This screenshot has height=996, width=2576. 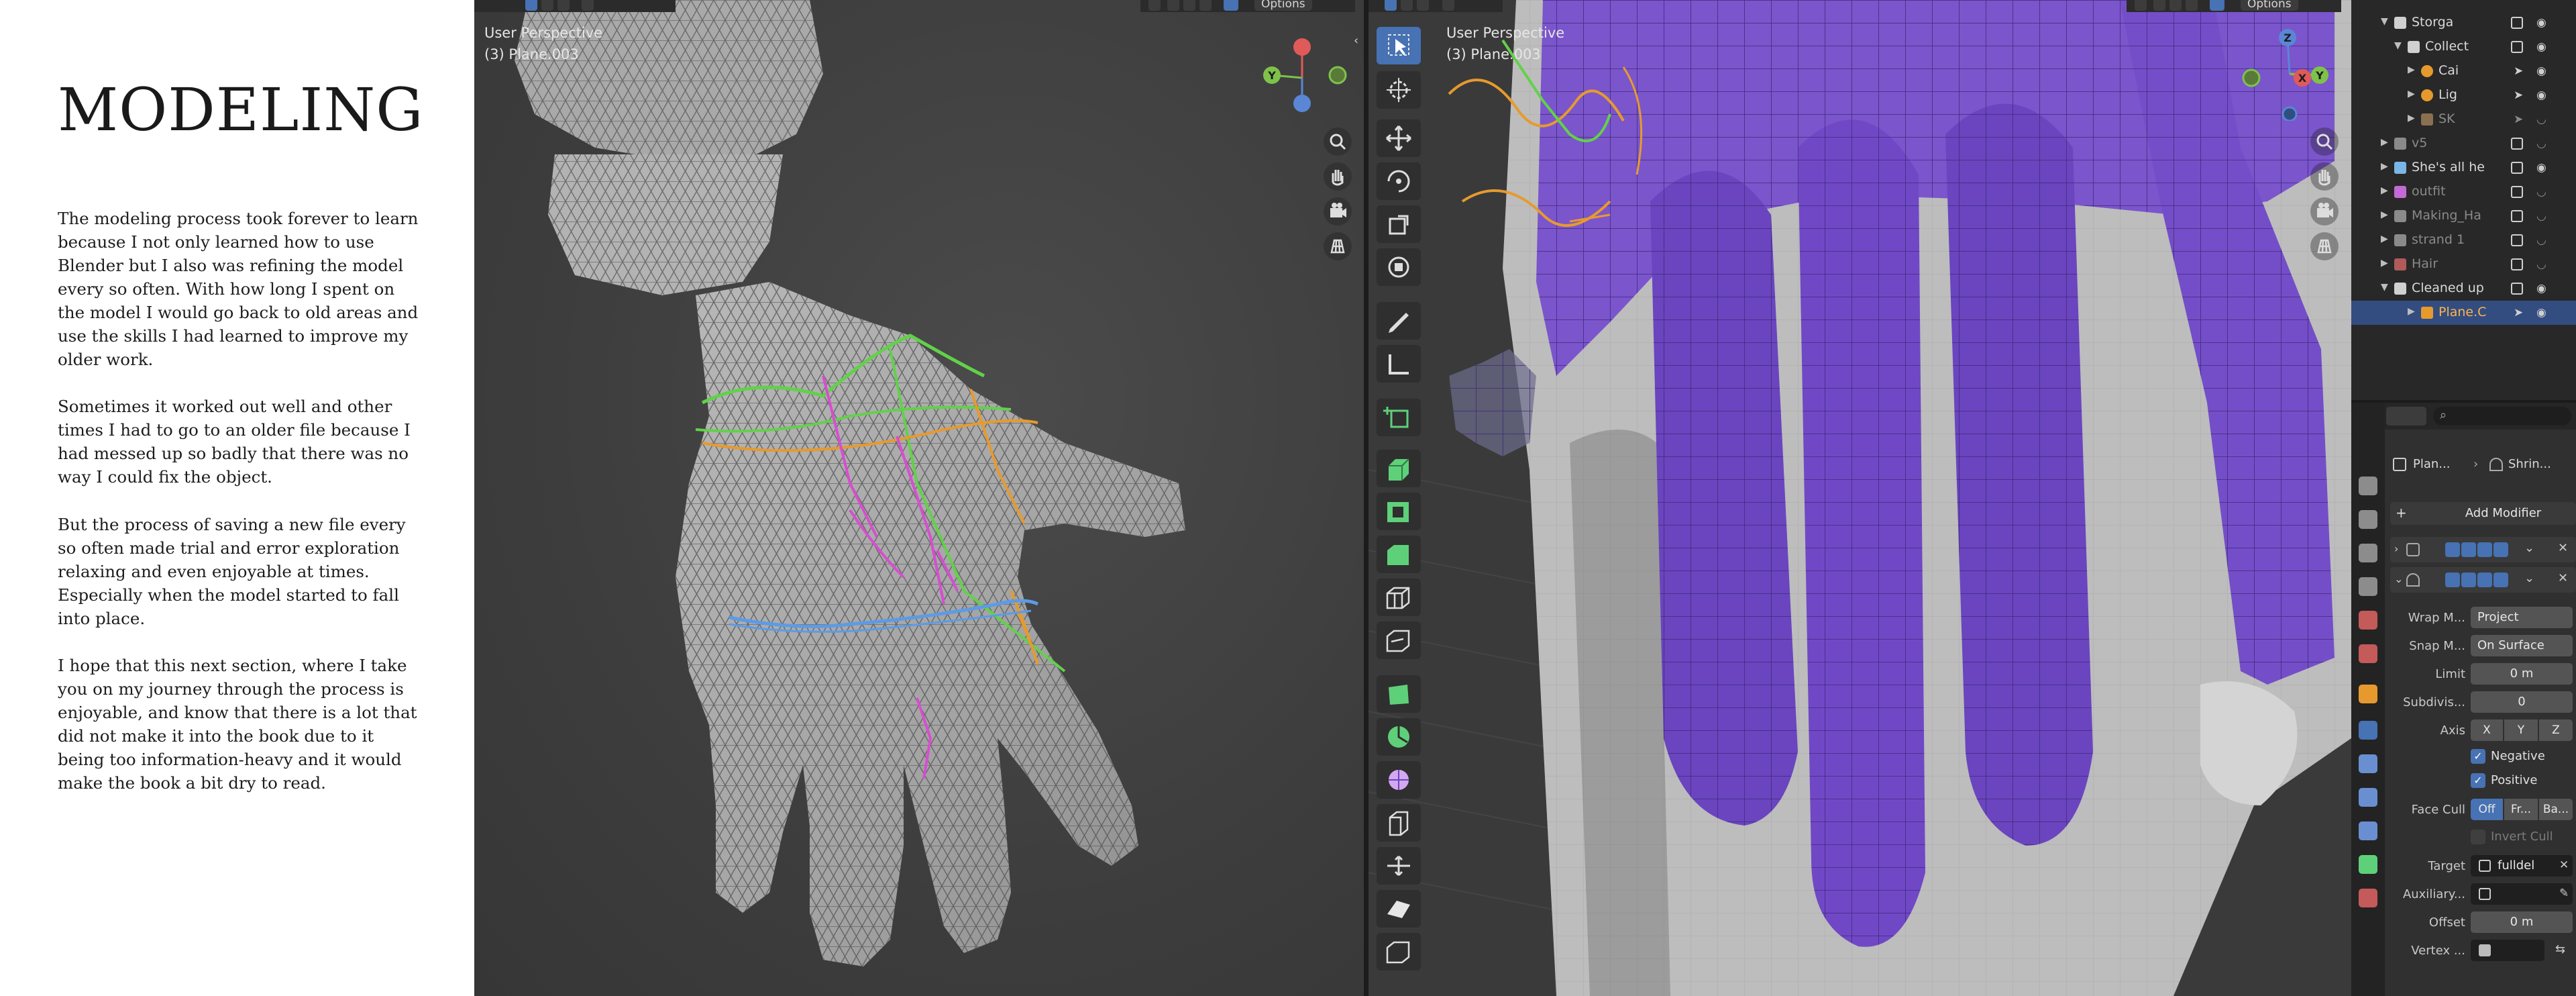 What do you see at coordinates (1399, 866) in the screenshot?
I see `shrink-fatten-tool` at bounding box center [1399, 866].